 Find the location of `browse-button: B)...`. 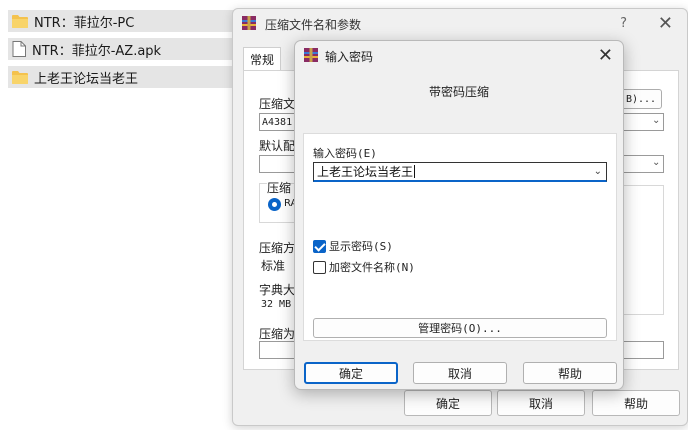

browse-button: B)... is located at coordinates (641, 99).